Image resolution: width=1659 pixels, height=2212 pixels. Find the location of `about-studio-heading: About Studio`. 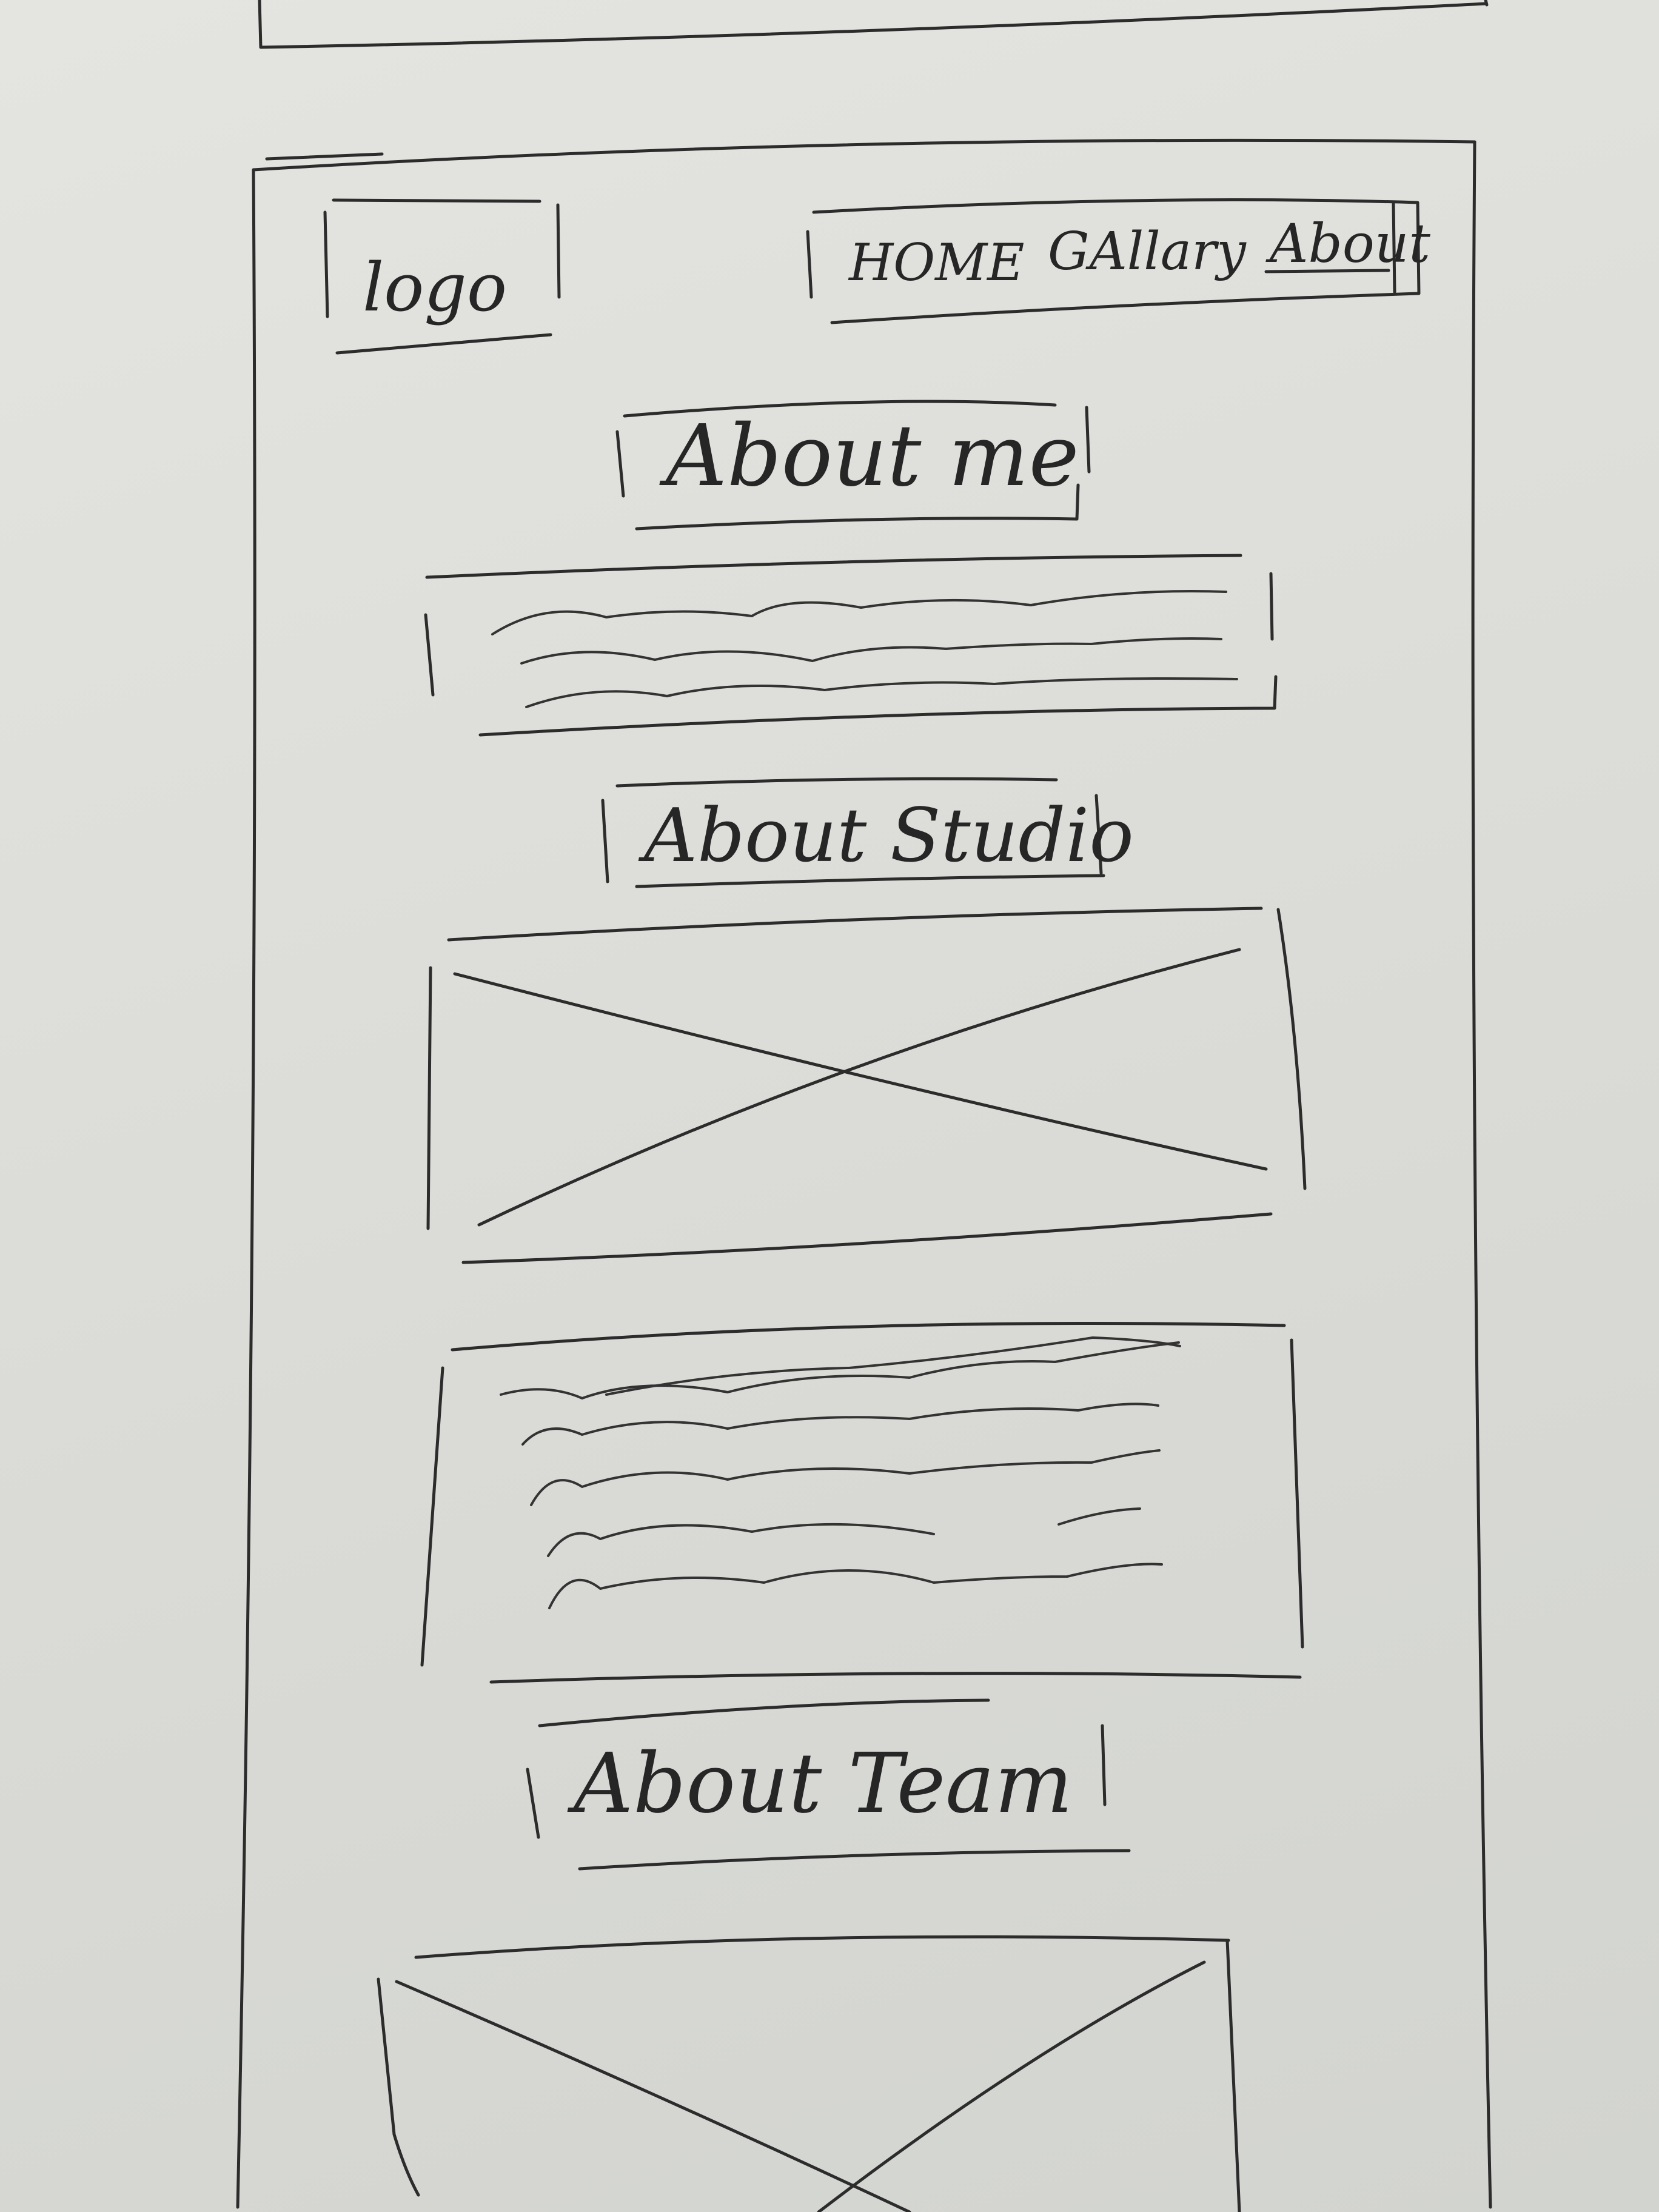

about-studio-heading: About Studio is located at coordinates (867, 832).